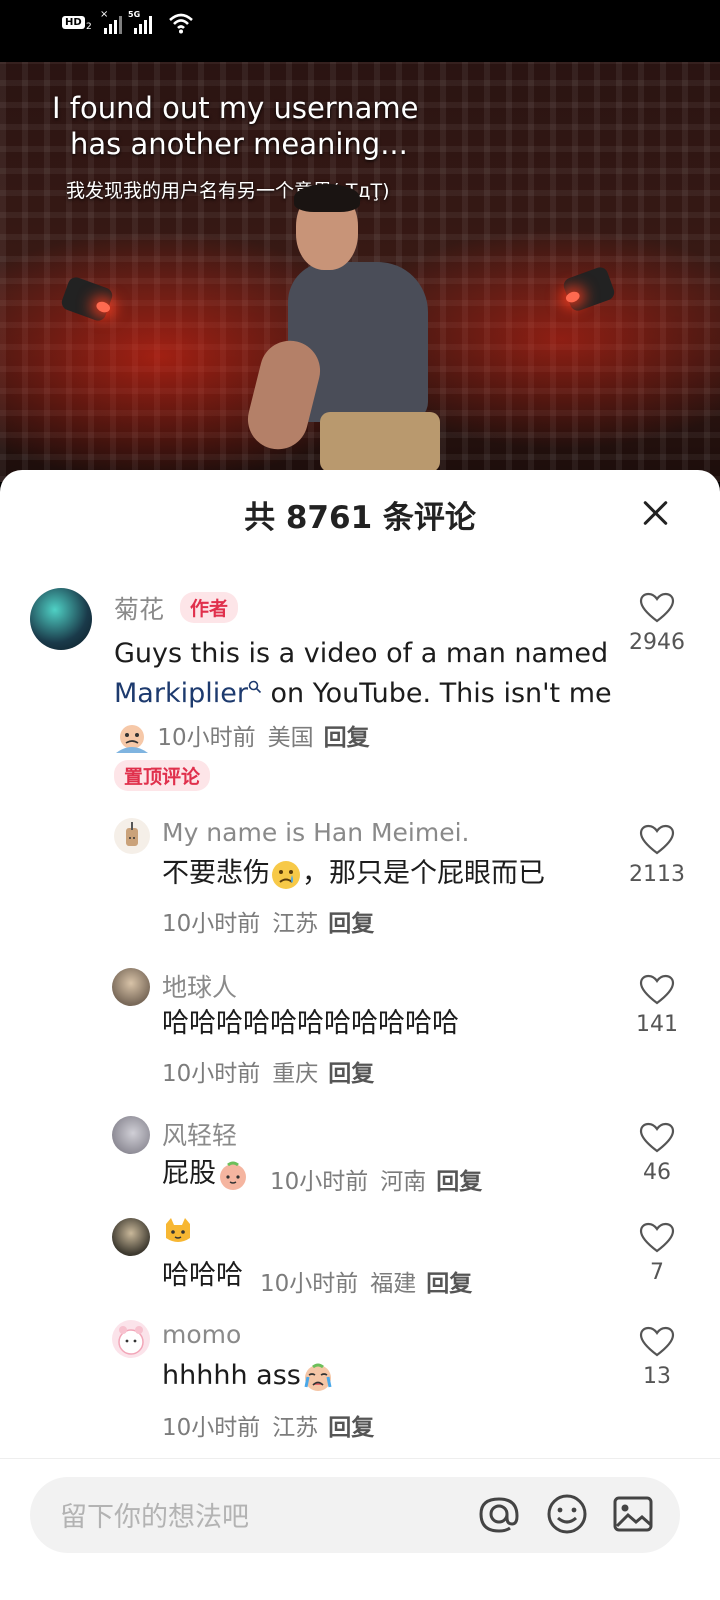 The image size is (720, 1600). I want to click on comment-text: 不要悲伤 ，那只是个屁眼而已, so click(387, 874).